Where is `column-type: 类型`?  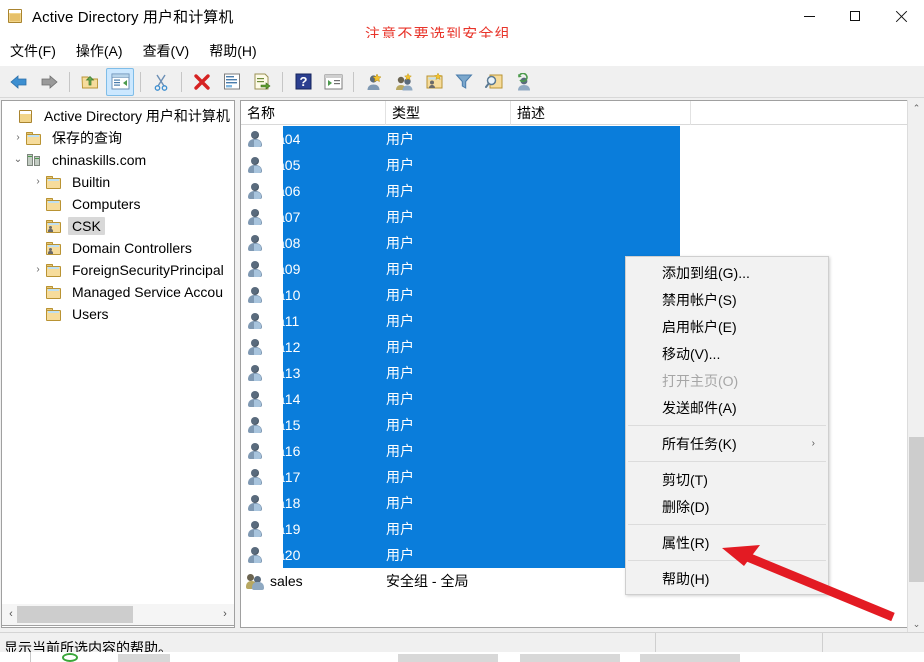 column-type: 类型 is located at coordinates (448, 113).